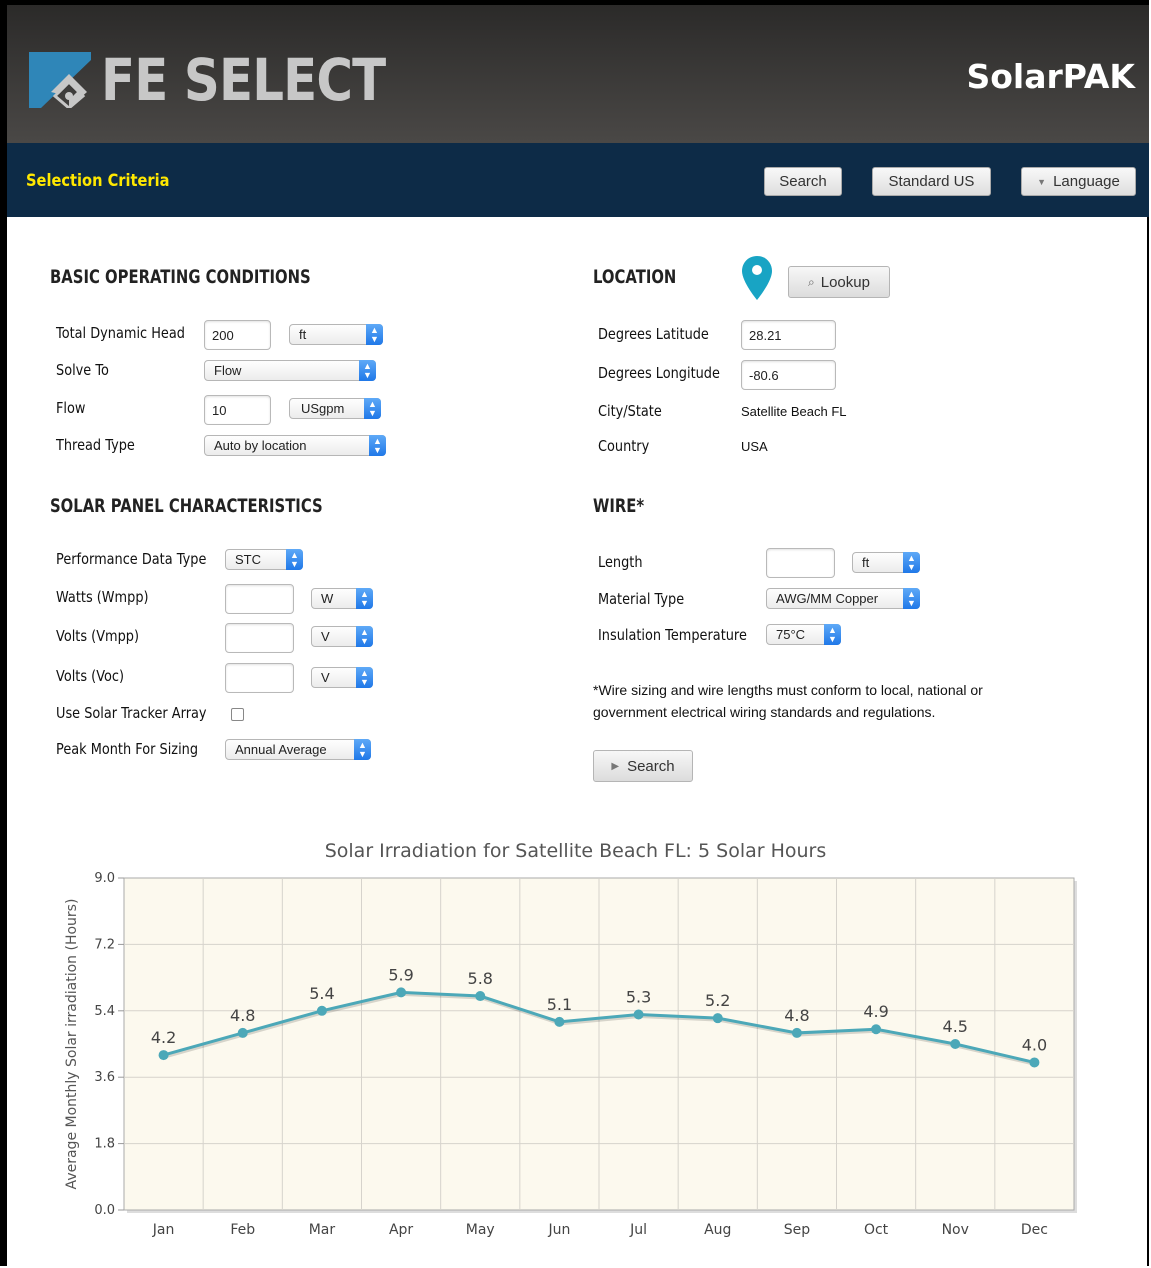  Describe the element at coordinates (237, 410) in the screenshot. I see `flow-input: 10` at that location.